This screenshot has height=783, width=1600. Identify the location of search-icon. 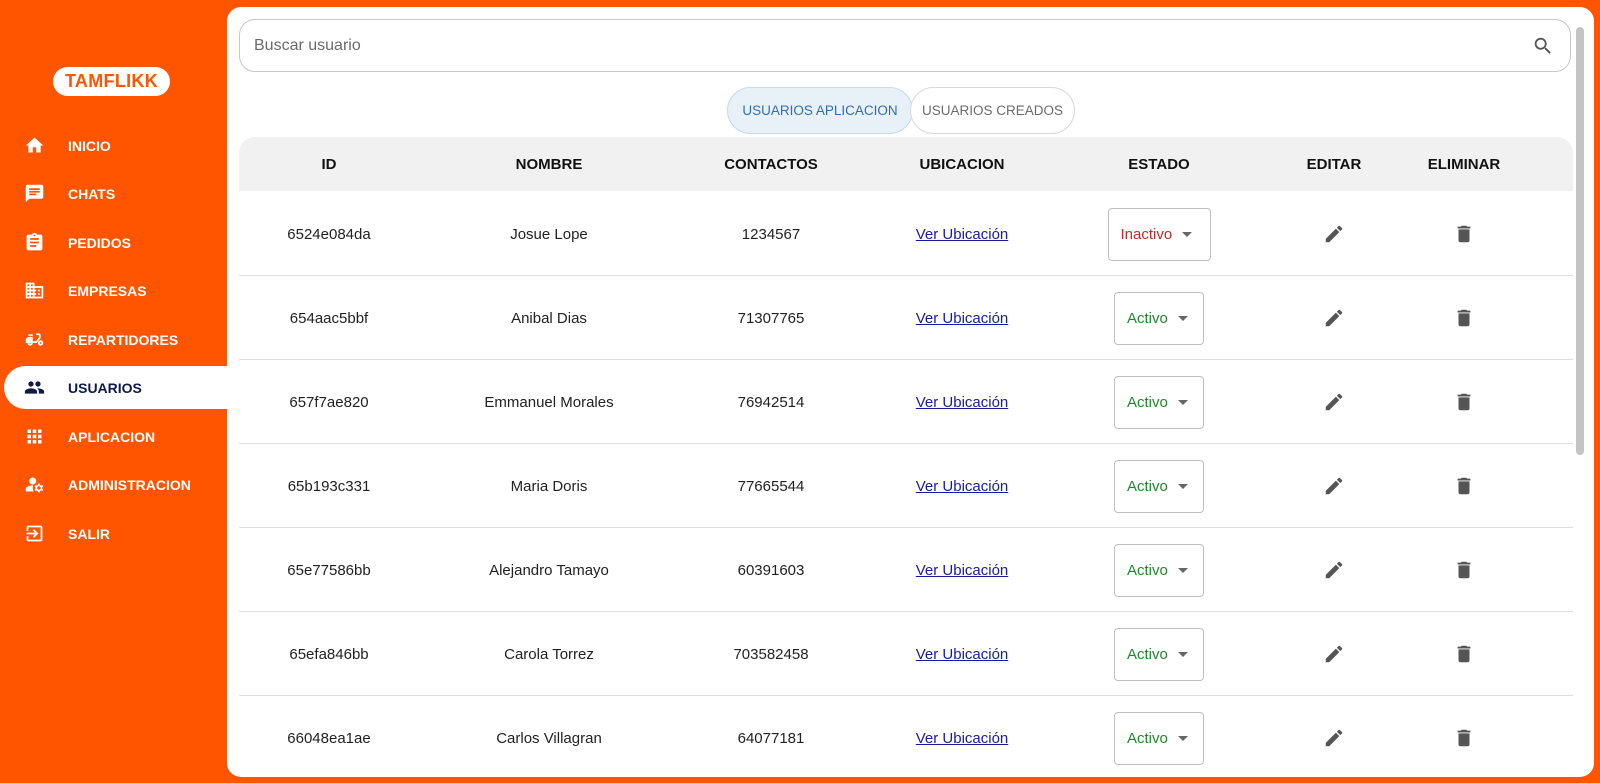
(1543, 46).